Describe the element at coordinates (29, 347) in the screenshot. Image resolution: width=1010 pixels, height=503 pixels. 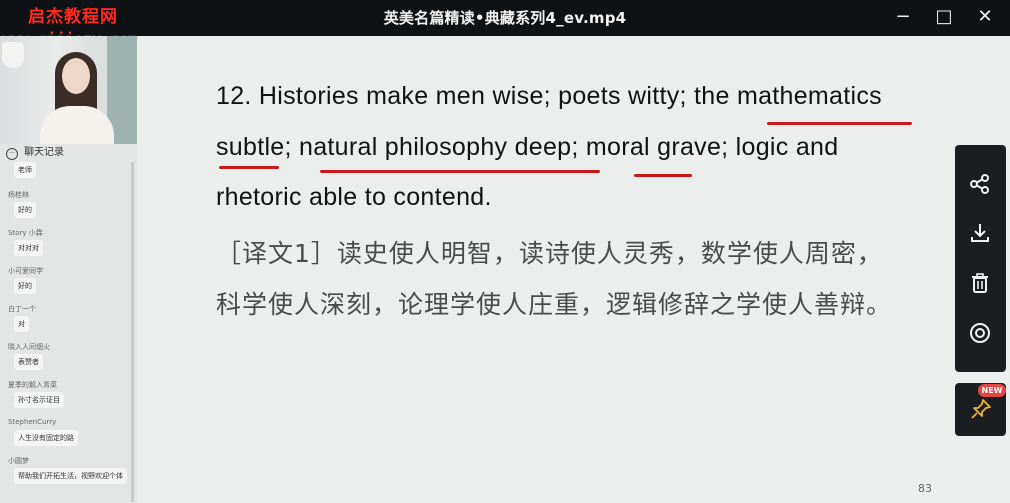
I see `chat-username: 晓入人间烟火` at that location.